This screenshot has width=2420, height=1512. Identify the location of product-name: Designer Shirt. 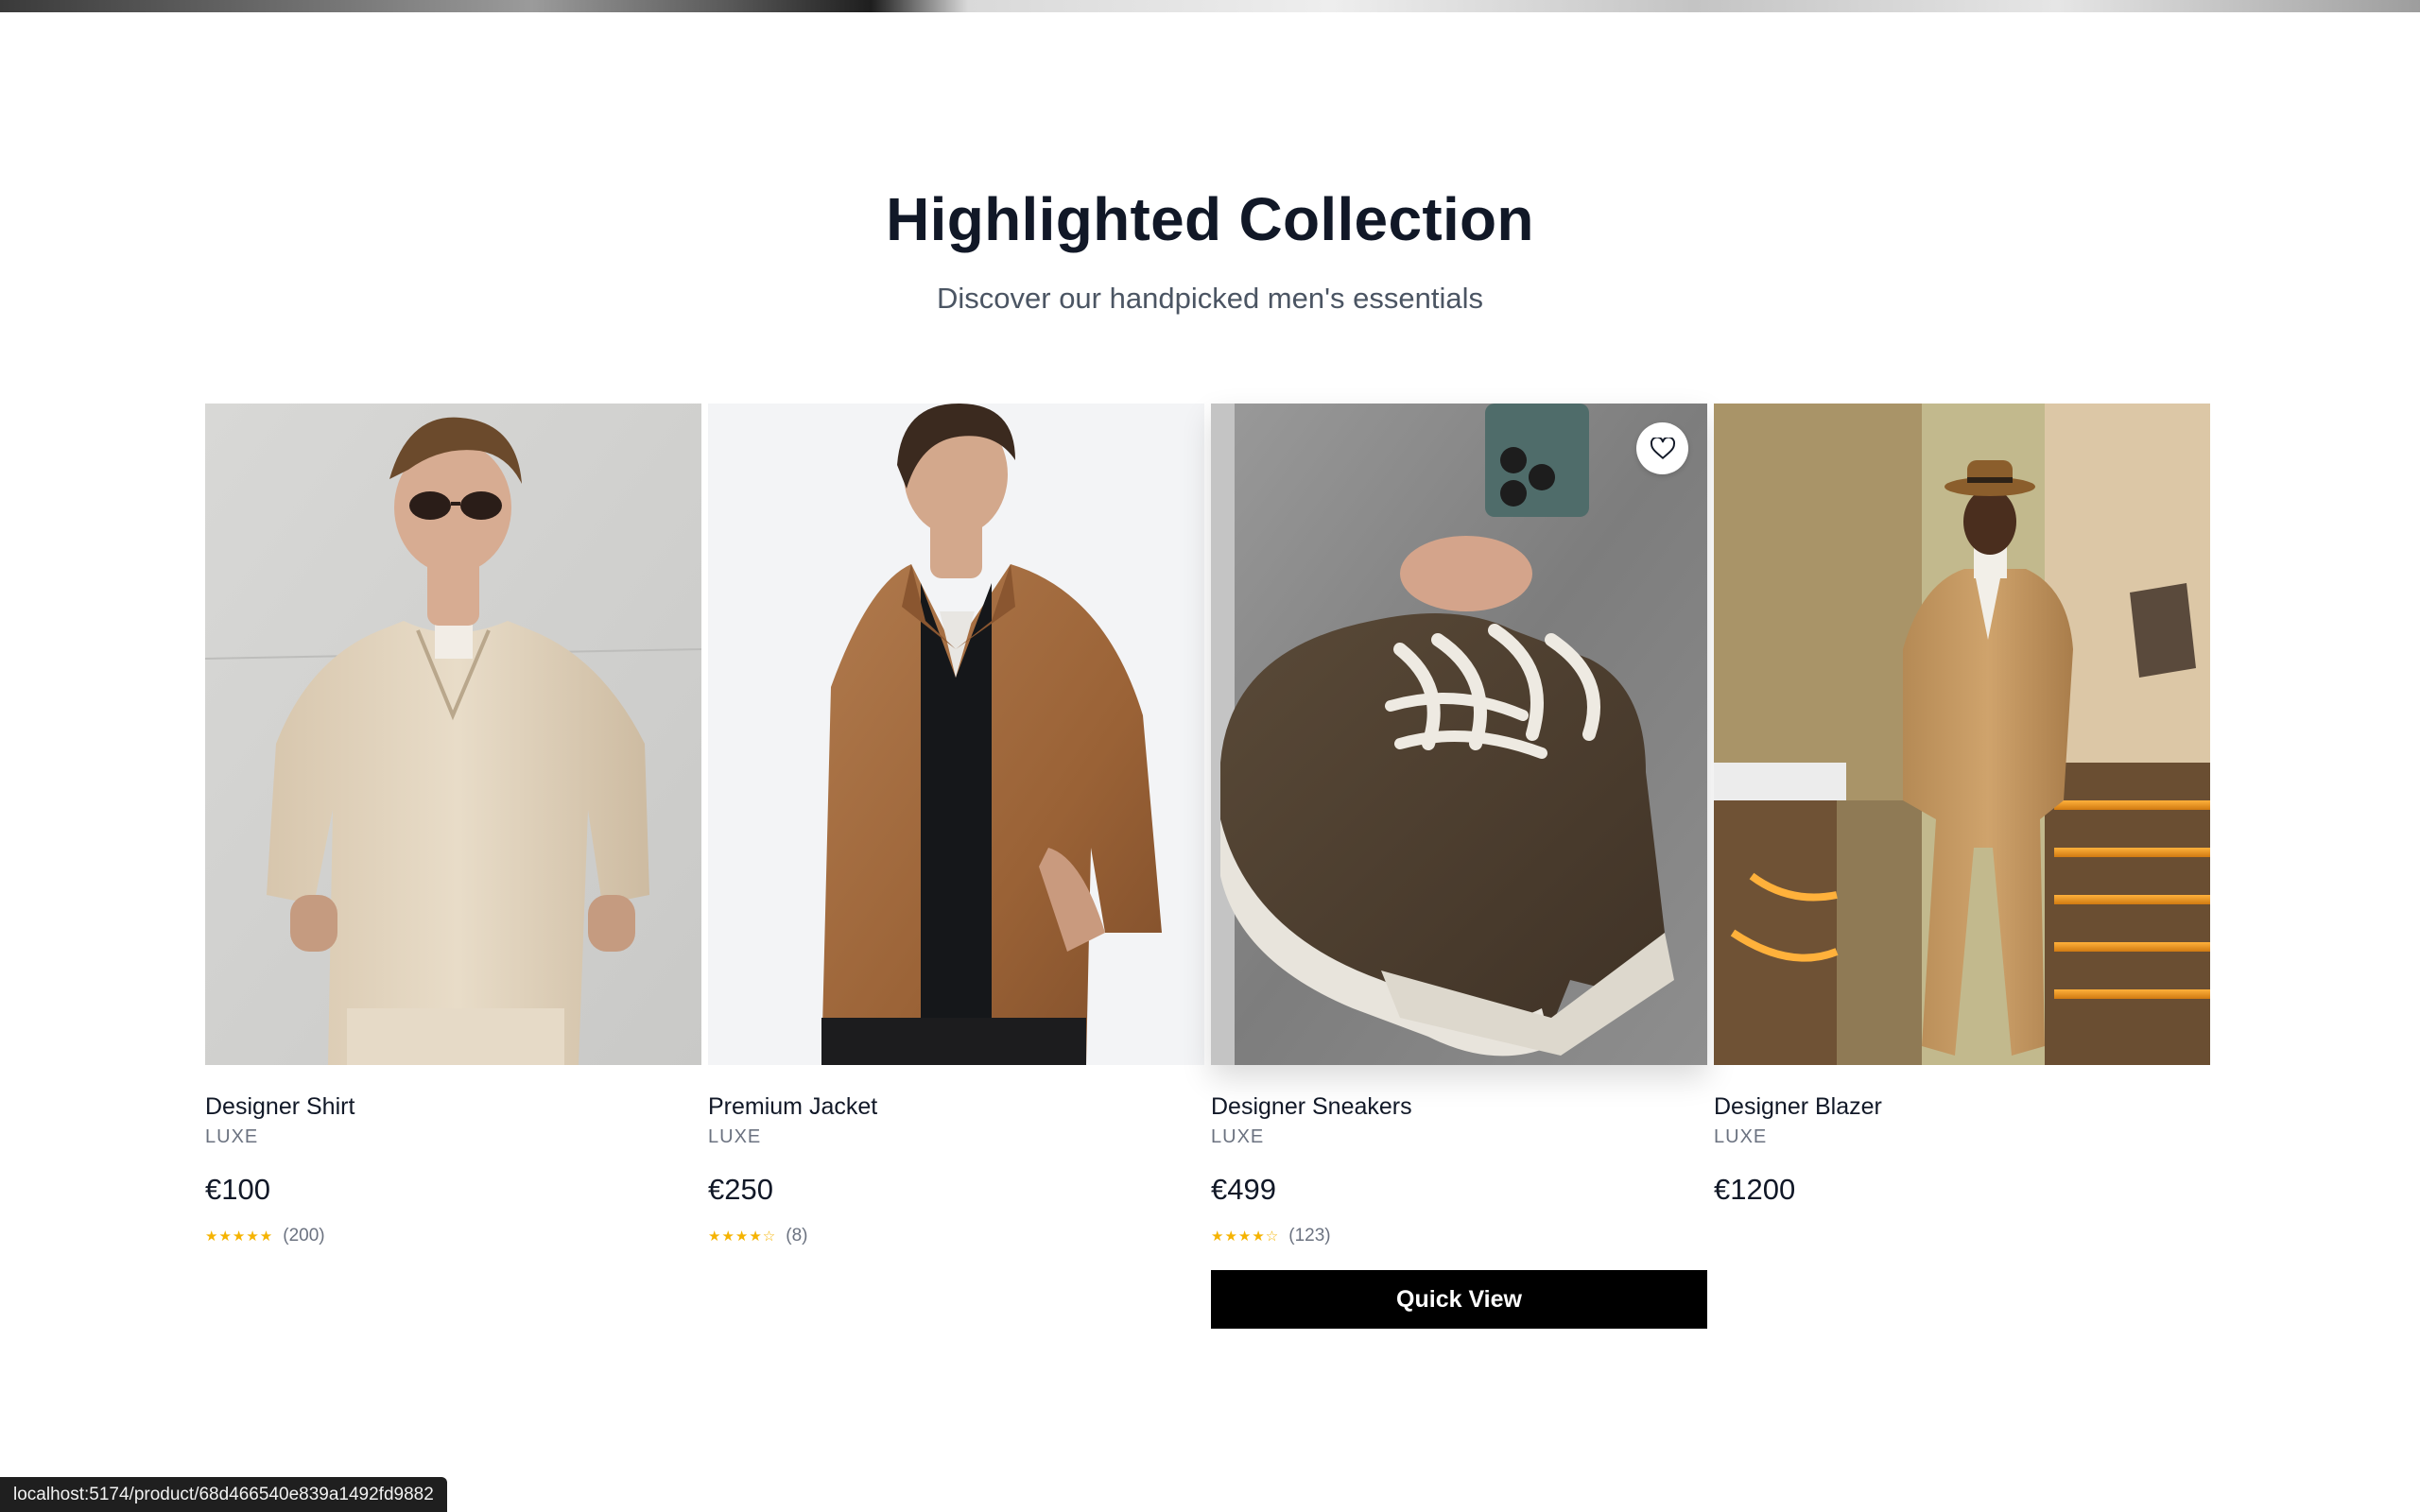
(279, 1107).